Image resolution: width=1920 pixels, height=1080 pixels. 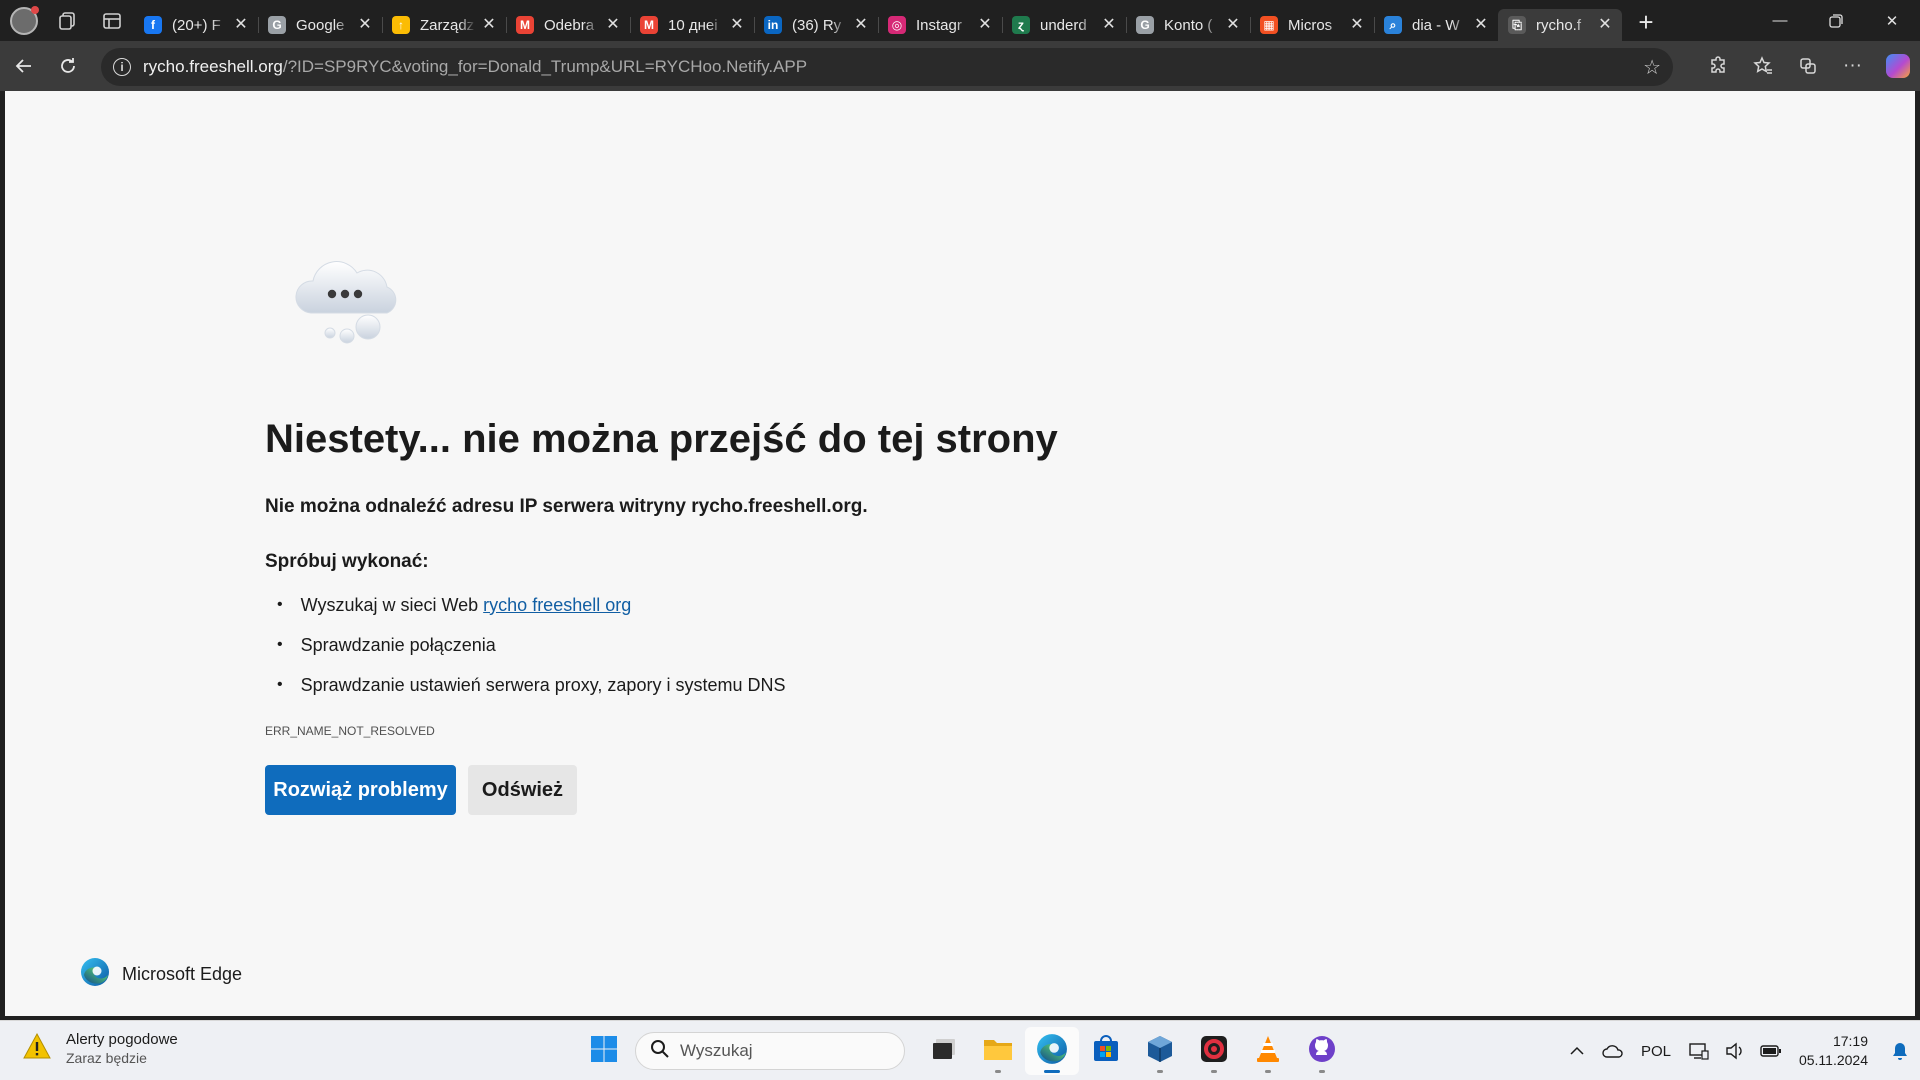 I want to click on tab-title: dia - W, so click(x=1436, y=25).